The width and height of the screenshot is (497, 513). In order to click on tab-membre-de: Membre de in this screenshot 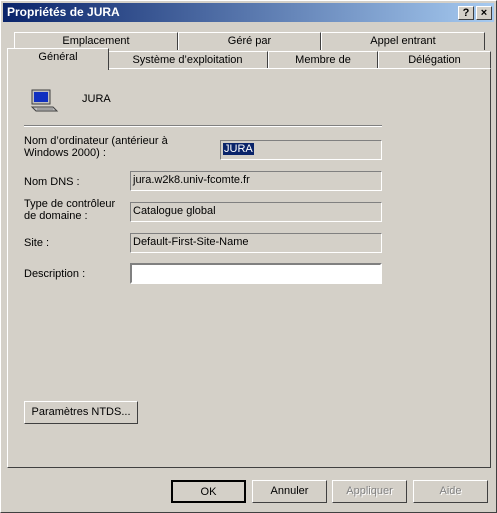, I will do `click(323, 60)`.